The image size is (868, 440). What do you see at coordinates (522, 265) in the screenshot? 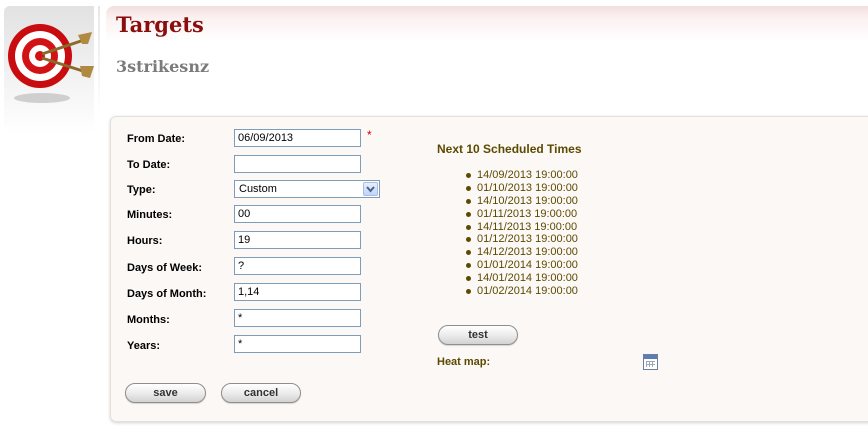
I see `scheduled-time-item: 01/01/2014 19:00:00` at bounding box center [522, 265].